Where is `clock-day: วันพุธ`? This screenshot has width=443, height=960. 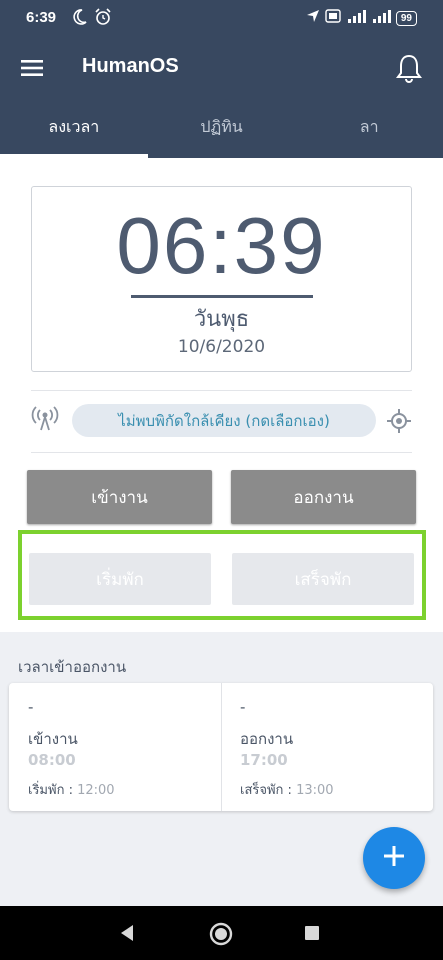 clock-day: วันพุธ is located at coordinates (221, 319).